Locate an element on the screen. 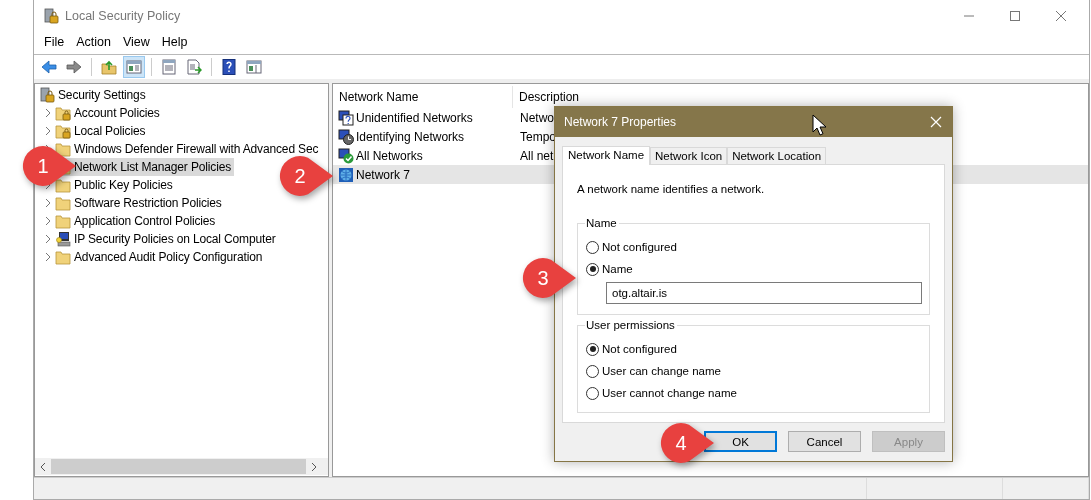 The width and height of the screenshot is (1091, 500). table-cell-text: All net is located at coordinates (536, 155).